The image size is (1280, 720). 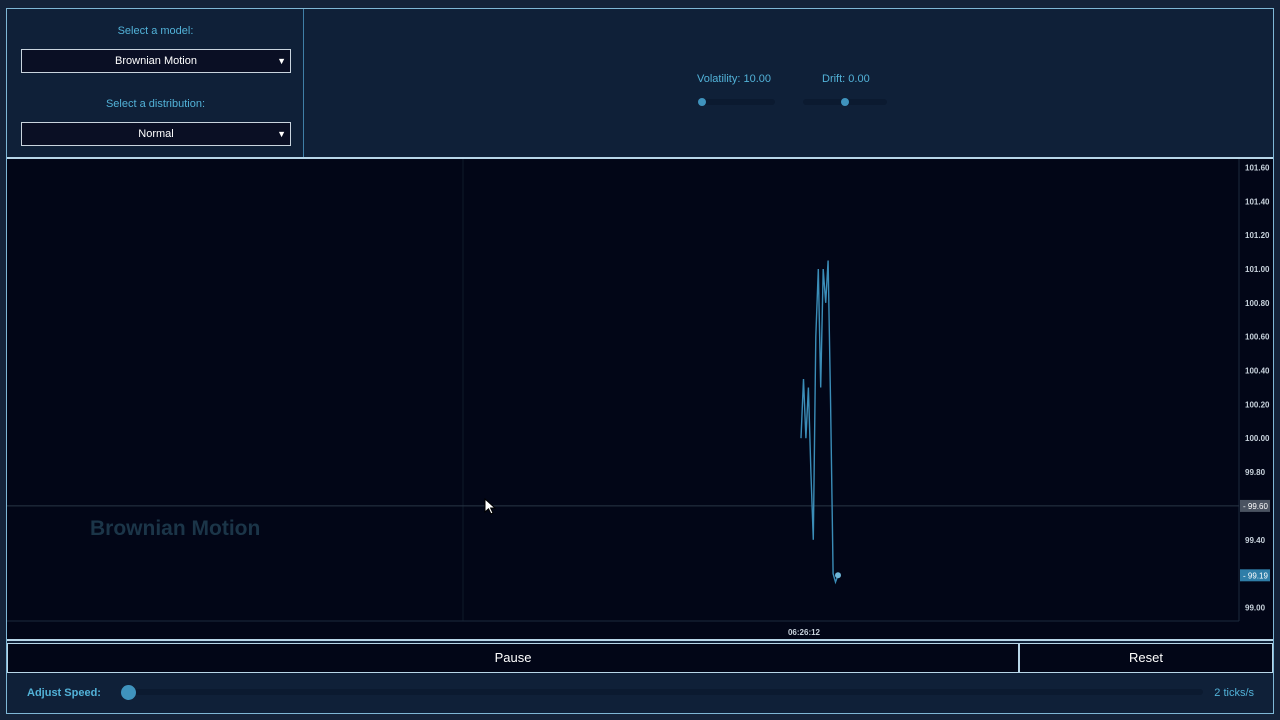 What do you see at coordinates (1255, 472) in the screenshot?
I see `y-tick-label: 99.80` at bounding box center [1255, 472].